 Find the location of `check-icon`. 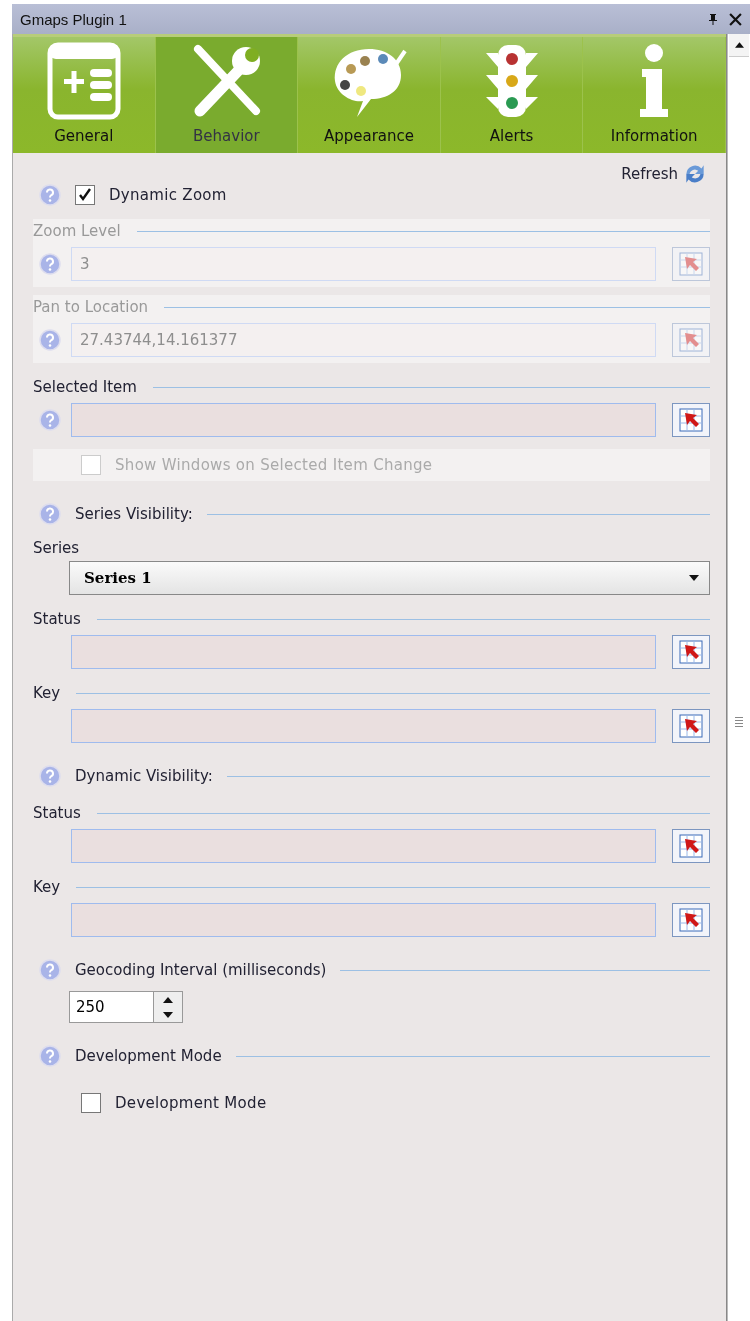

check-icon is located at coordinates (85, 195).